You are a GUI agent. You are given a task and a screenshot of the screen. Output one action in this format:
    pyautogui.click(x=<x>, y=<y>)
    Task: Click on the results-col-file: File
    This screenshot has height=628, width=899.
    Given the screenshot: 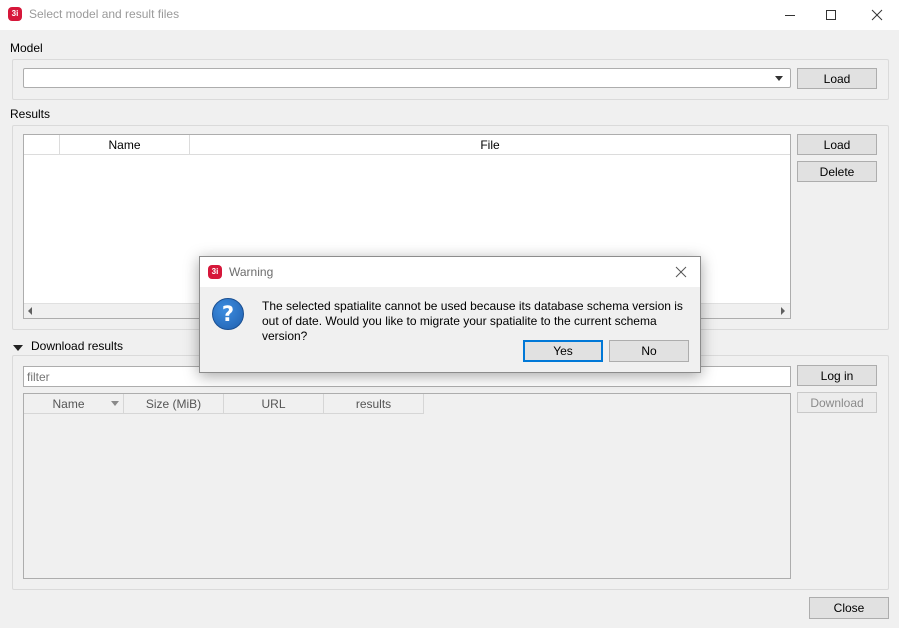 What is the action you would take?
    pyautogui.click(x=490, y=145)
    